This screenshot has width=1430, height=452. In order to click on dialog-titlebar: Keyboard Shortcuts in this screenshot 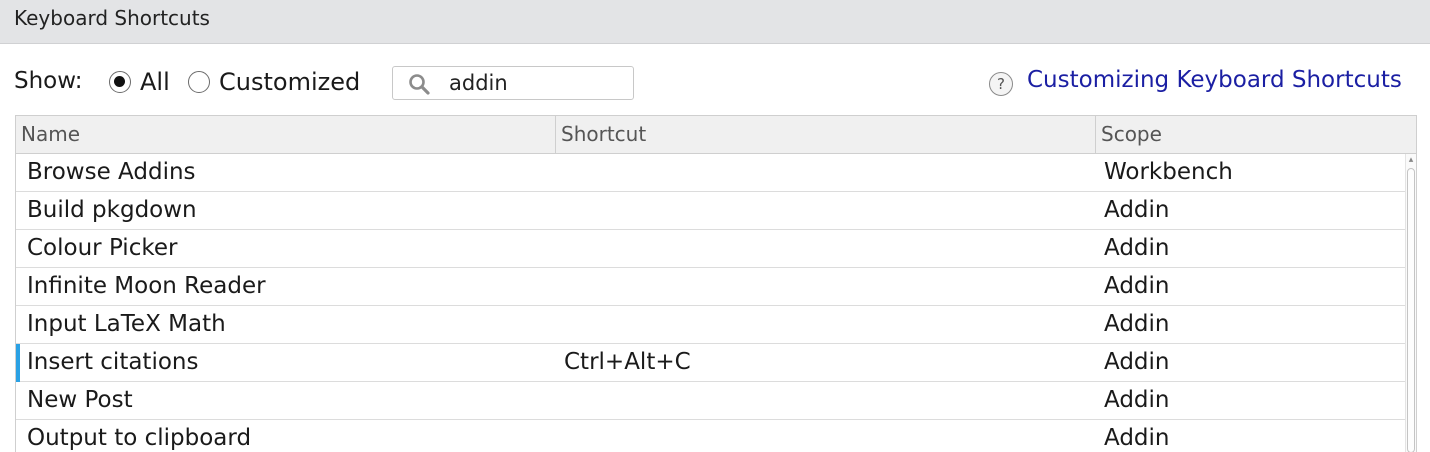, I will do `click(715, 22)`.